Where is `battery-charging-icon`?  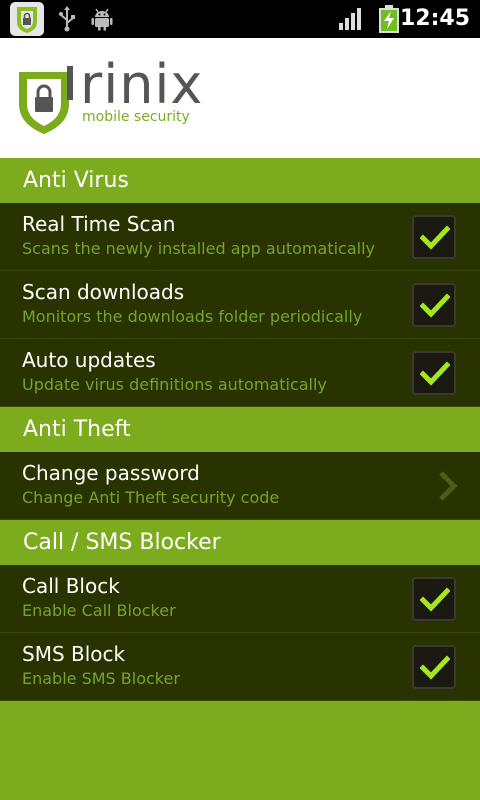 battery-charging-icon is located at coordinates (389, 19).